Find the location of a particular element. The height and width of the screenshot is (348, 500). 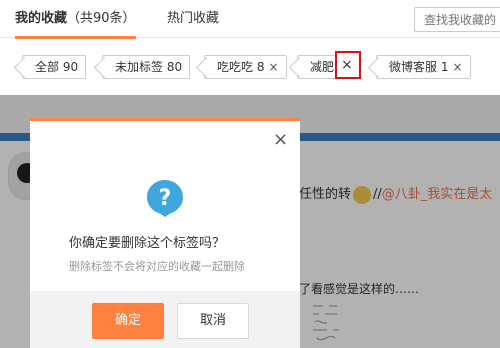

tag-all: 全部 90 is located at coordinates (54, 67).